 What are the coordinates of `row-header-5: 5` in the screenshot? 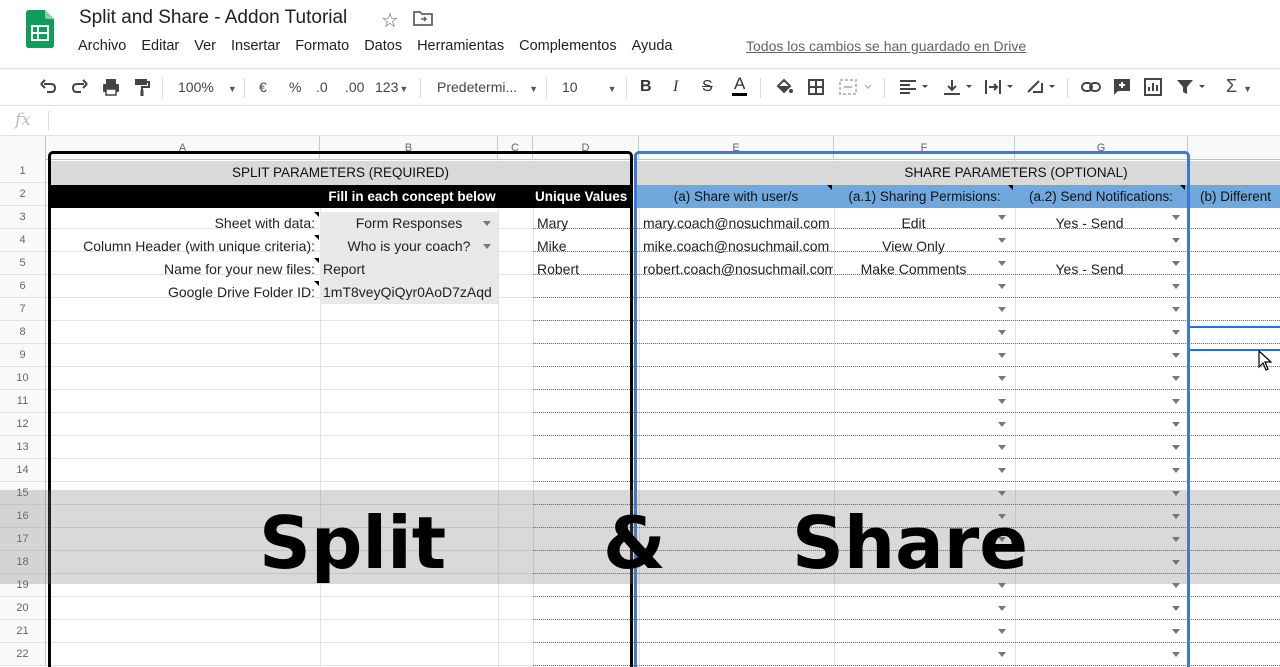 It's located at (23, 263).